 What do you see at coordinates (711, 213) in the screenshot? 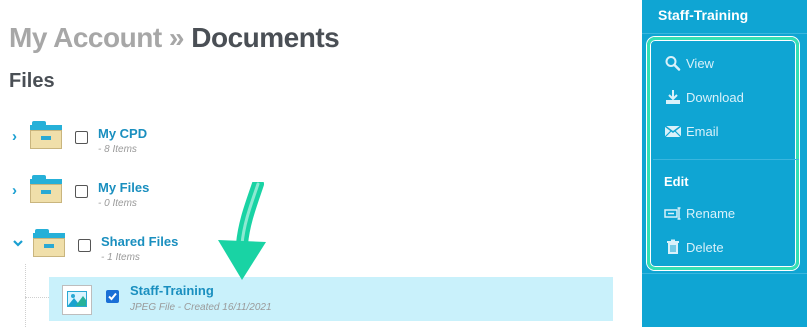
I see `rename-label: Rename` at bounding box center [711, 213].